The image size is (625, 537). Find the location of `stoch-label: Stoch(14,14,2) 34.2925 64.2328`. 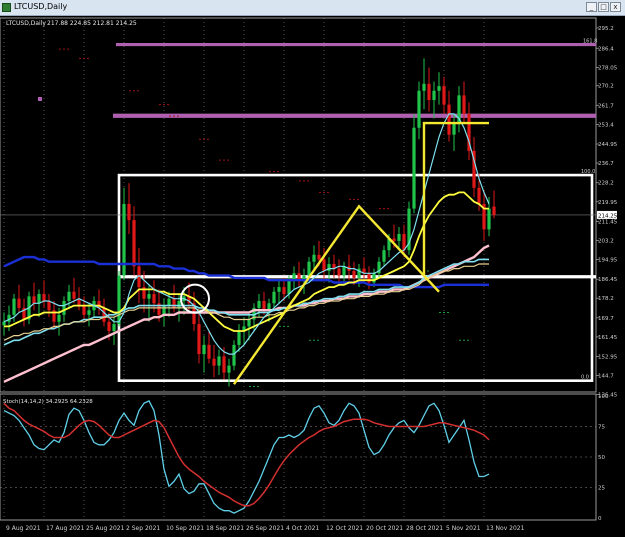

stoch-label: Stoch(14,14,2) 34.2925 64.2328 is located at coordinates (48, 402).